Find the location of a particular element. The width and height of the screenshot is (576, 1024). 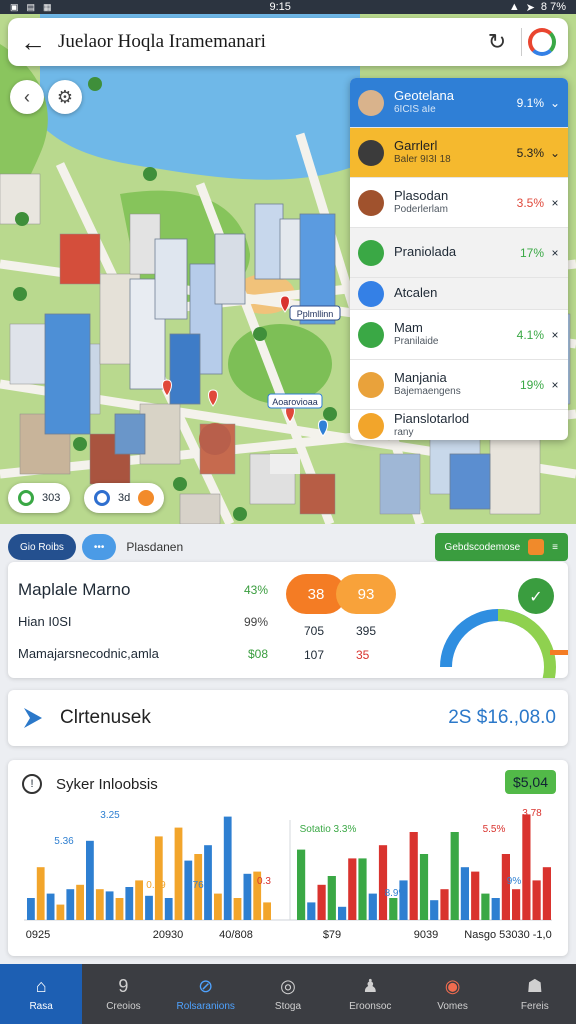

place-text: Garrlerl Baler 9I3I 18 is located at coordinates (455, 151).